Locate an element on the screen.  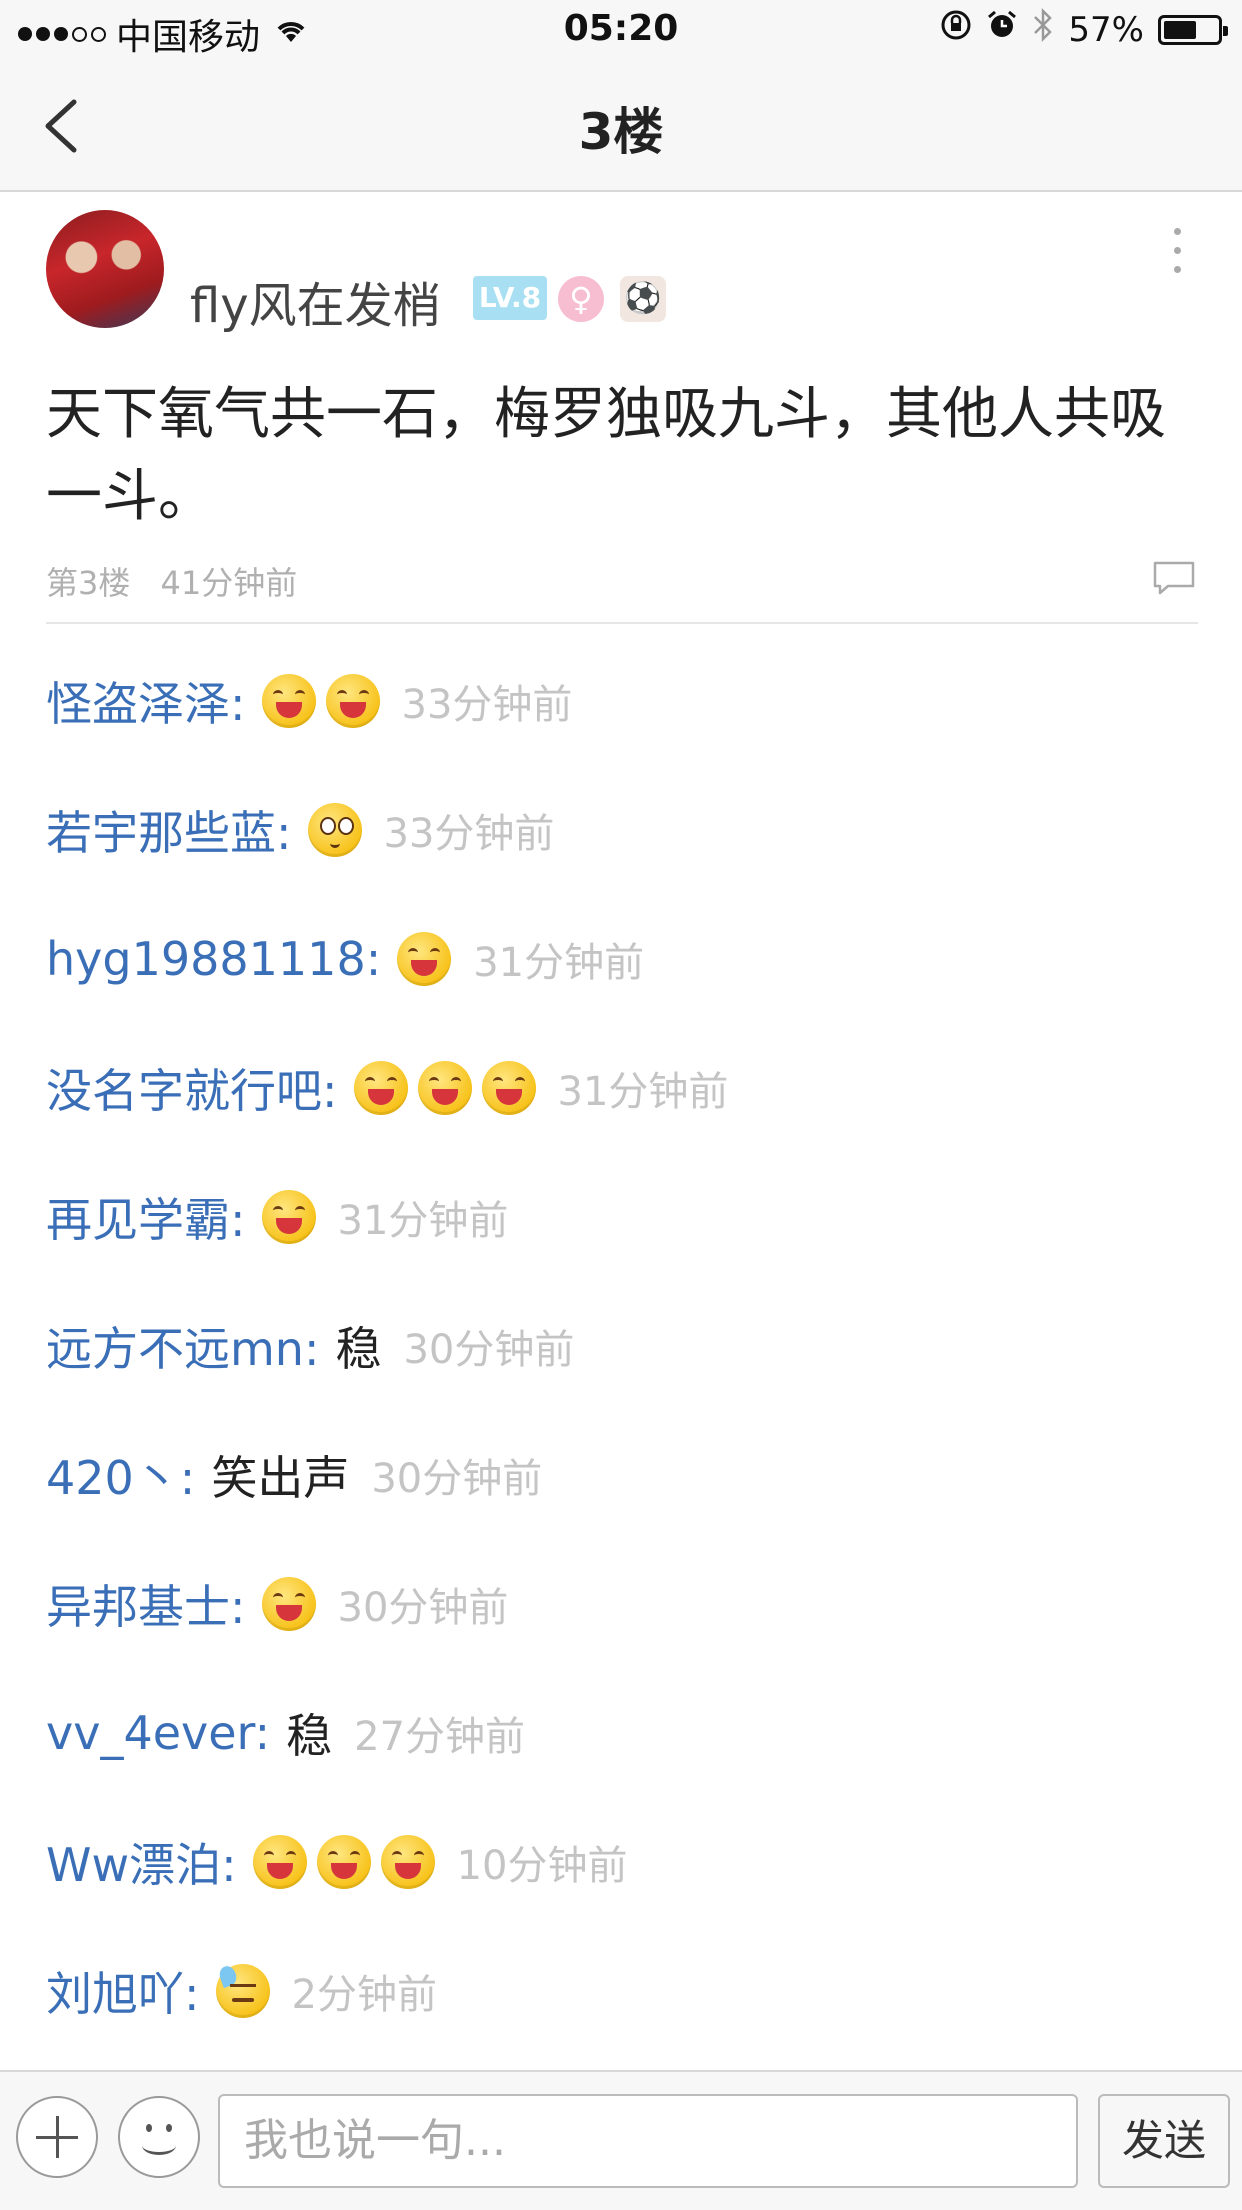
comment-icon is located at coordinates (1174, 578).